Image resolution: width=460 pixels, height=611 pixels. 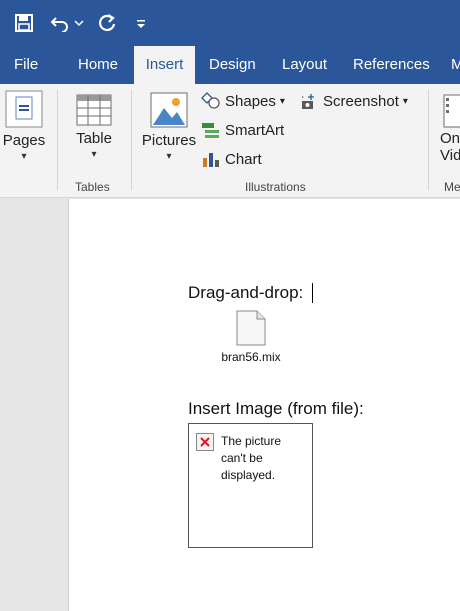 What do you see at coordinates (211, 130) in the screenshot?
I see `smartart-icon` at bounding box center [211, 130].